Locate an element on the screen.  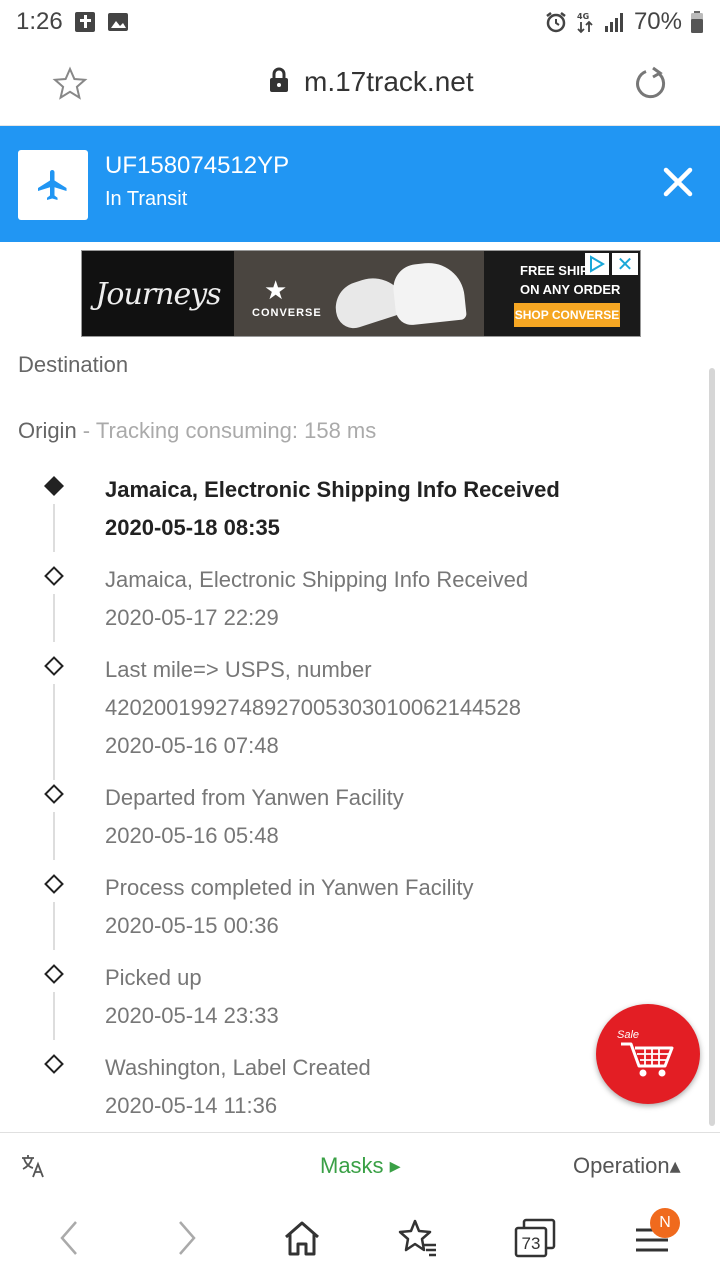
sale-cart-button: Sale is located at coordinates (648, 1054).